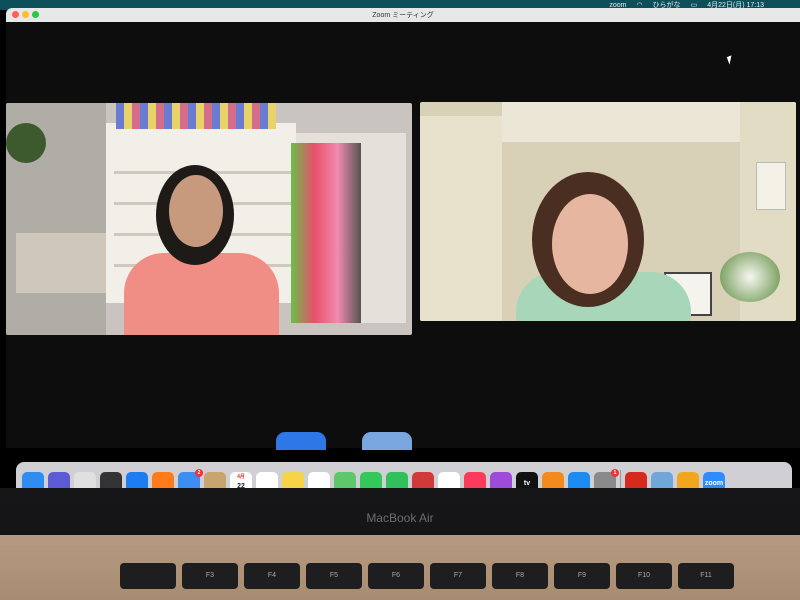  Describe the element at coordinates (272, 576) in the screenshot. I see `keyboard-key: F4` at that location.